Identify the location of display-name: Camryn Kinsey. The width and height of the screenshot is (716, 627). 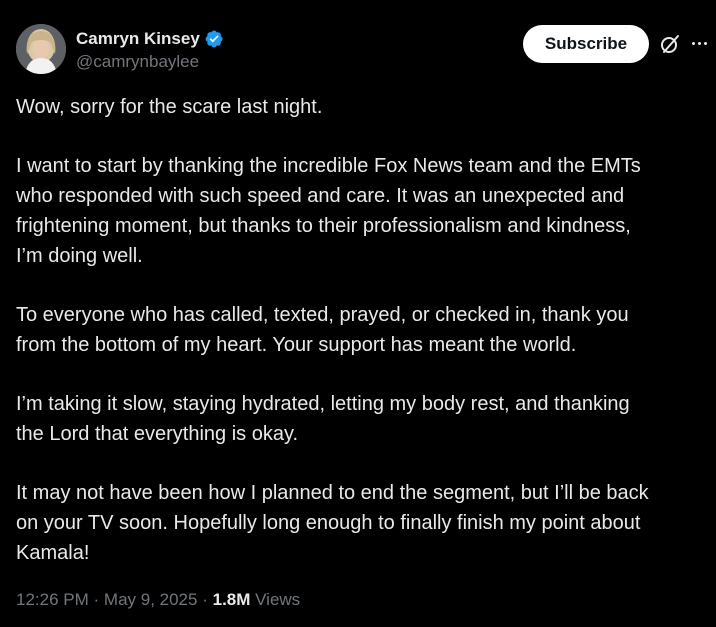
(138, 39).